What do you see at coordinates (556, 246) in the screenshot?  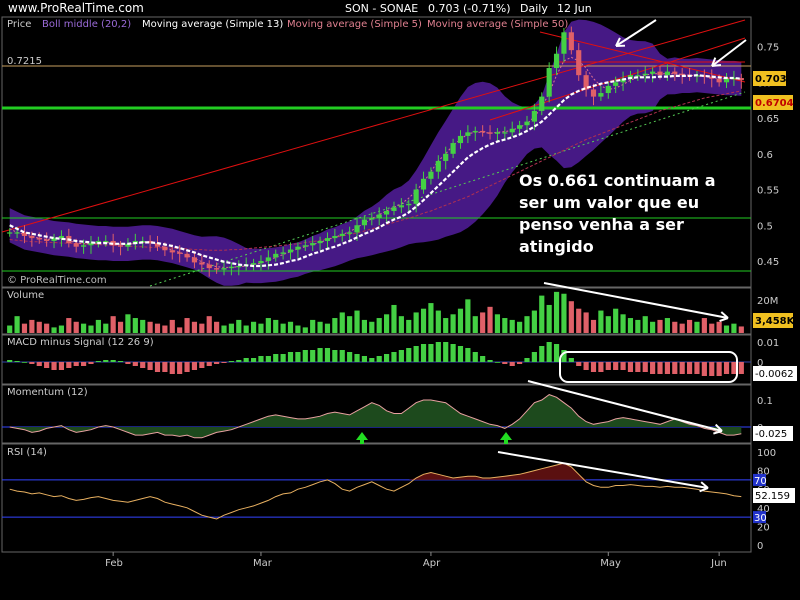 I see `annotation-line-4: atingido` at bounding box center [556, 246].